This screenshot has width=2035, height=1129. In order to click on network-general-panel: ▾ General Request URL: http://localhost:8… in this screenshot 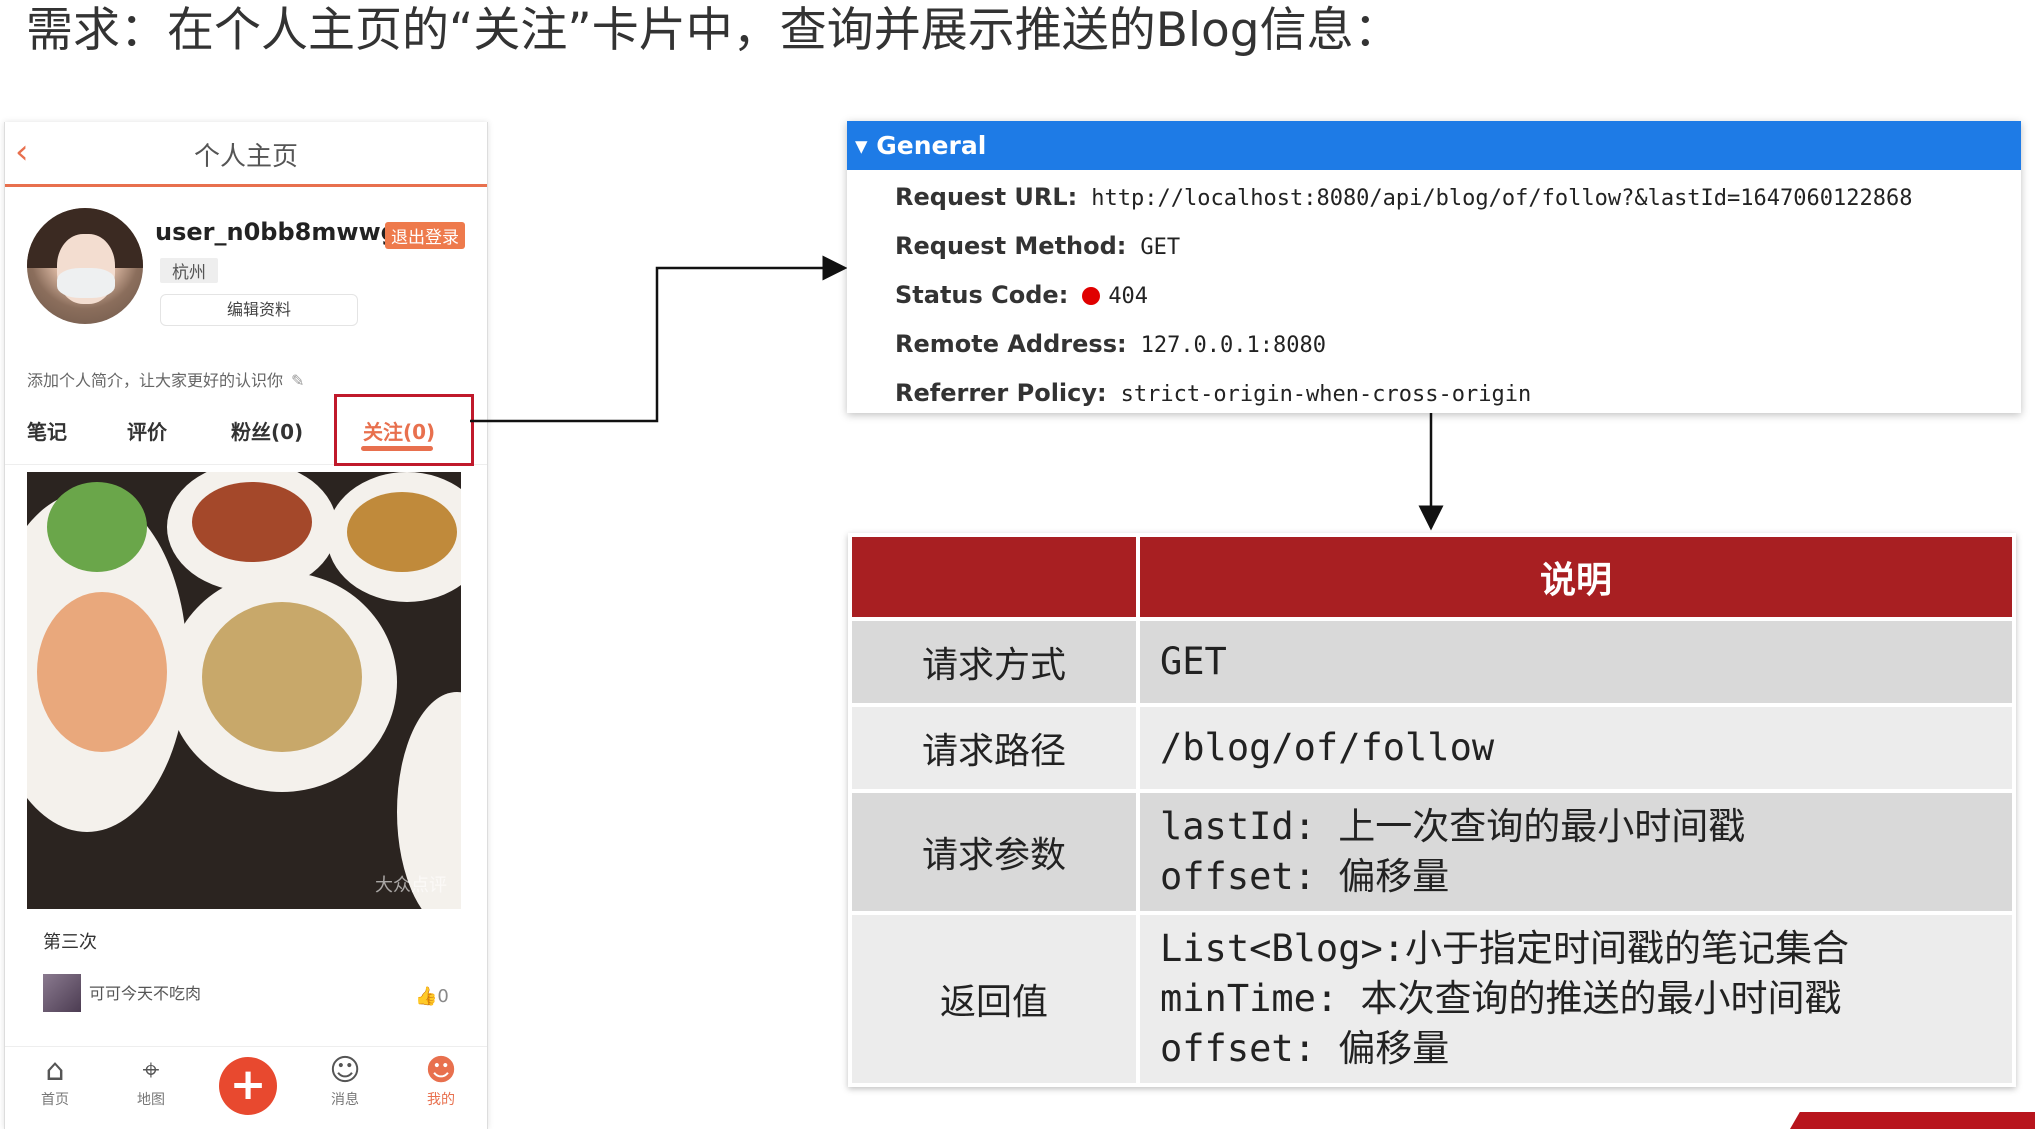, I will do `click(1434, 267)`.